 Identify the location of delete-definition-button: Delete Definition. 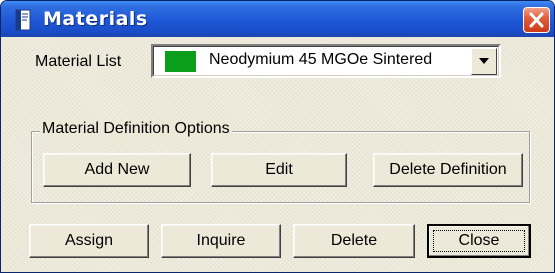
(448, 170).